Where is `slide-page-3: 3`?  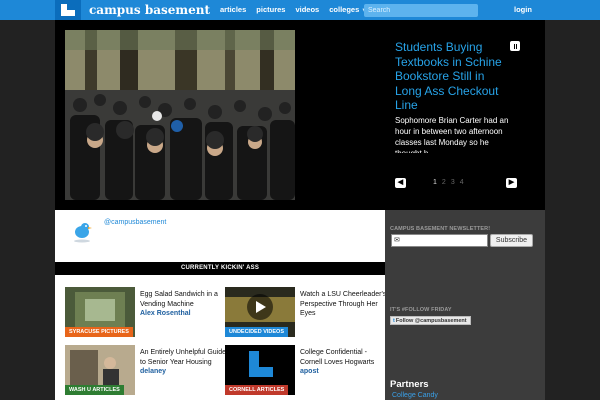 slide-page-3: 3 is located at coordinates (453, 182).